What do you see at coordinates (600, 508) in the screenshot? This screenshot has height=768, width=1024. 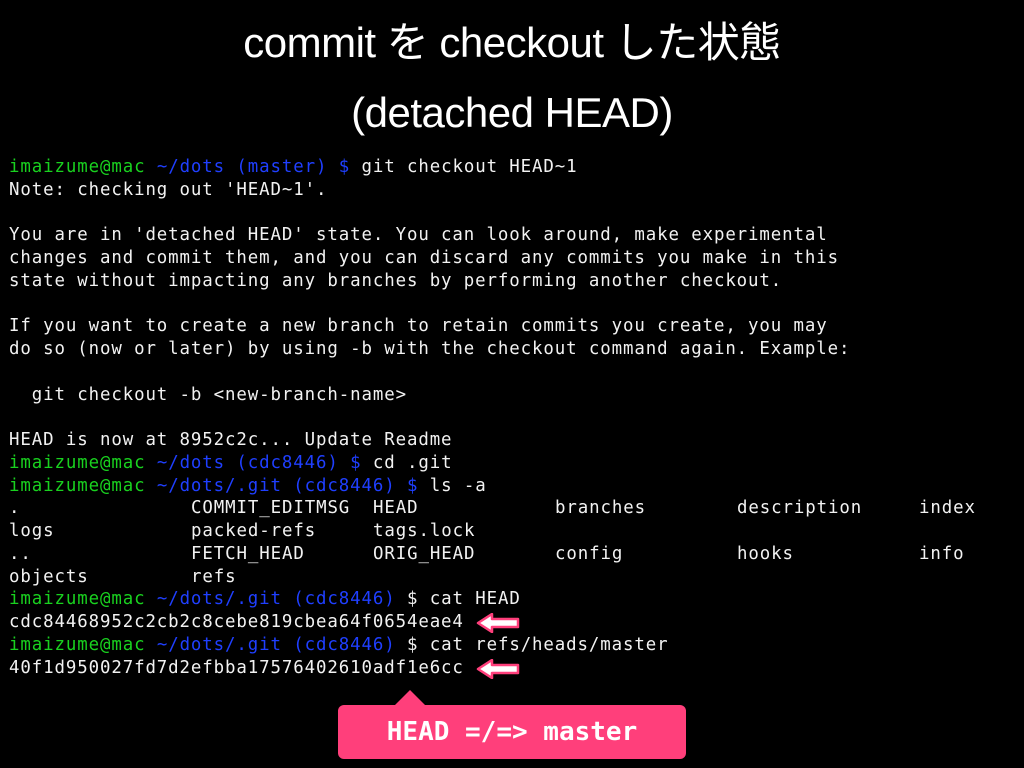 I see `ls-entry: branches` at bounding box center [600, 508].